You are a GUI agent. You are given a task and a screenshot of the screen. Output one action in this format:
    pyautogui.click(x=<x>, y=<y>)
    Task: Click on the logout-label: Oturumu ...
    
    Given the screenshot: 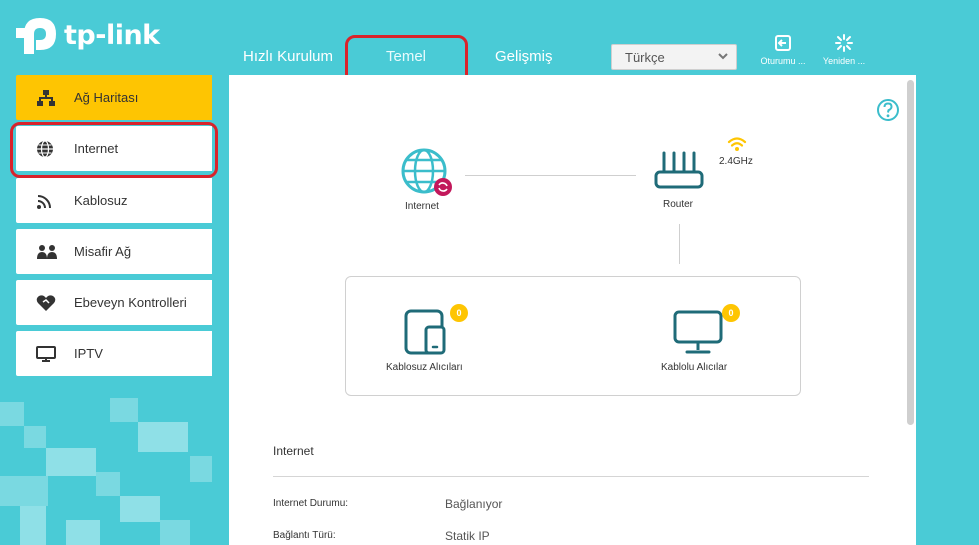 What is the action you would take?
    pyautogui.click(x=783, y=61)
    